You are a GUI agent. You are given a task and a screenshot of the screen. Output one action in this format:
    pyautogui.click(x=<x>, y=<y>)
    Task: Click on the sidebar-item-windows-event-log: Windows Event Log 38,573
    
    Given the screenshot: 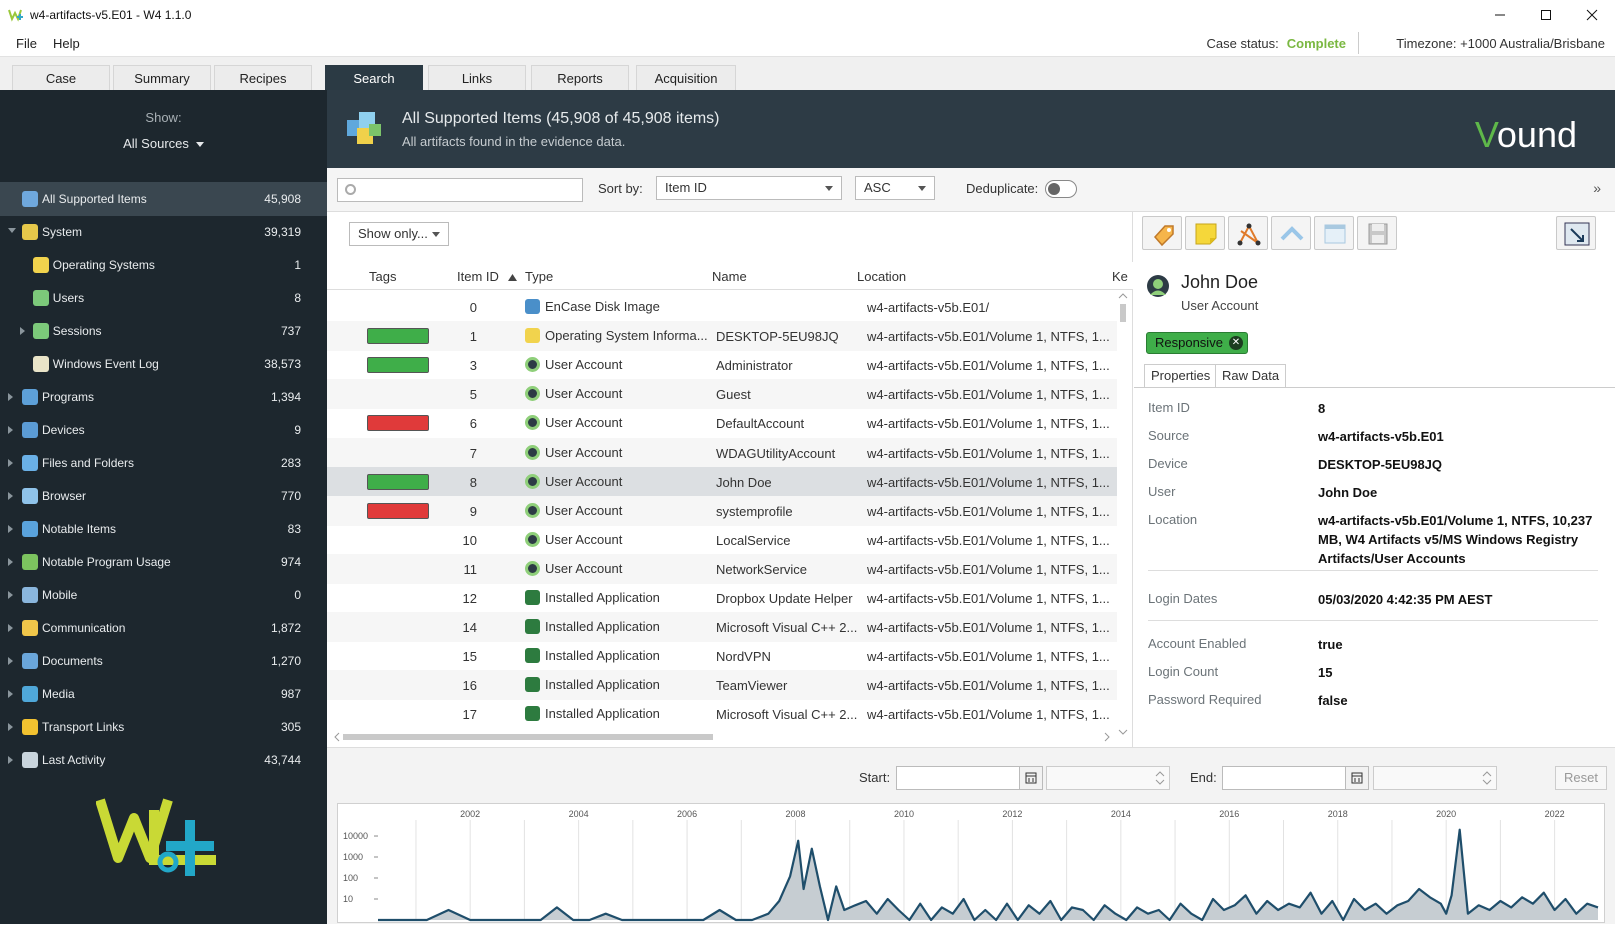 What is the action you would take?
    pyautogui.click(x=163, y=364)
    